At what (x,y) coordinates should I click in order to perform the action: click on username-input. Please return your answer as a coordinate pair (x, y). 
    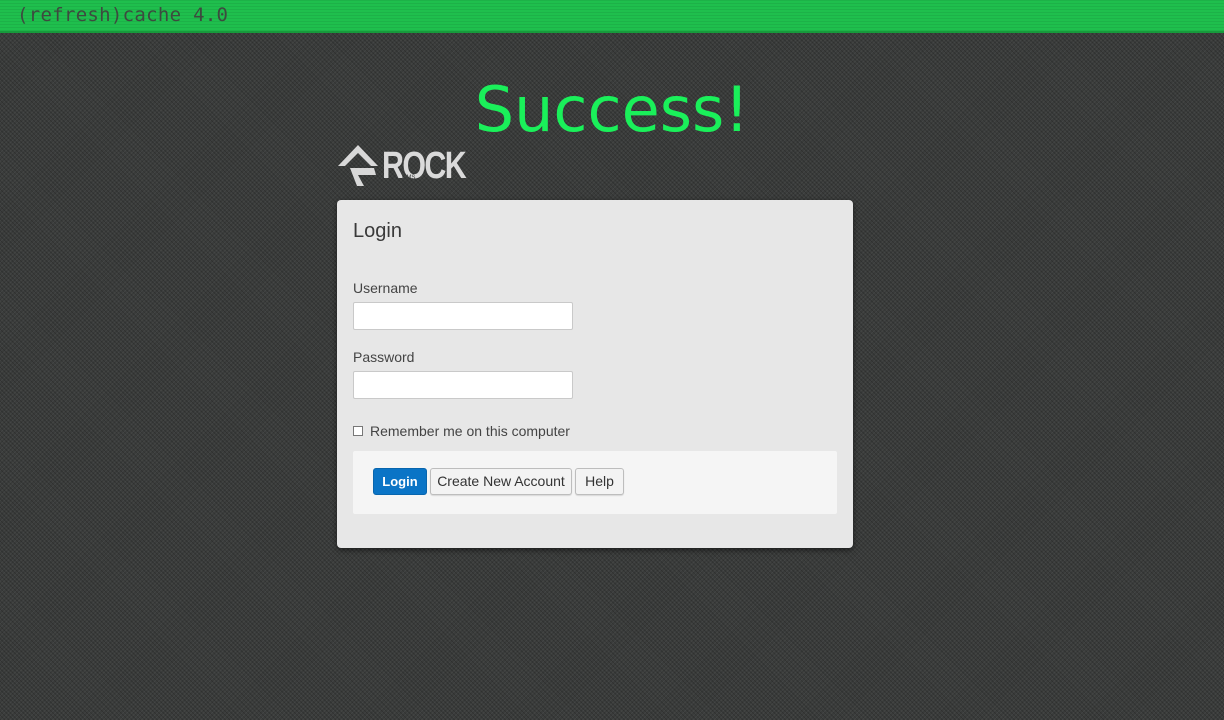
    Looking at the image, I should click on (463, 316).